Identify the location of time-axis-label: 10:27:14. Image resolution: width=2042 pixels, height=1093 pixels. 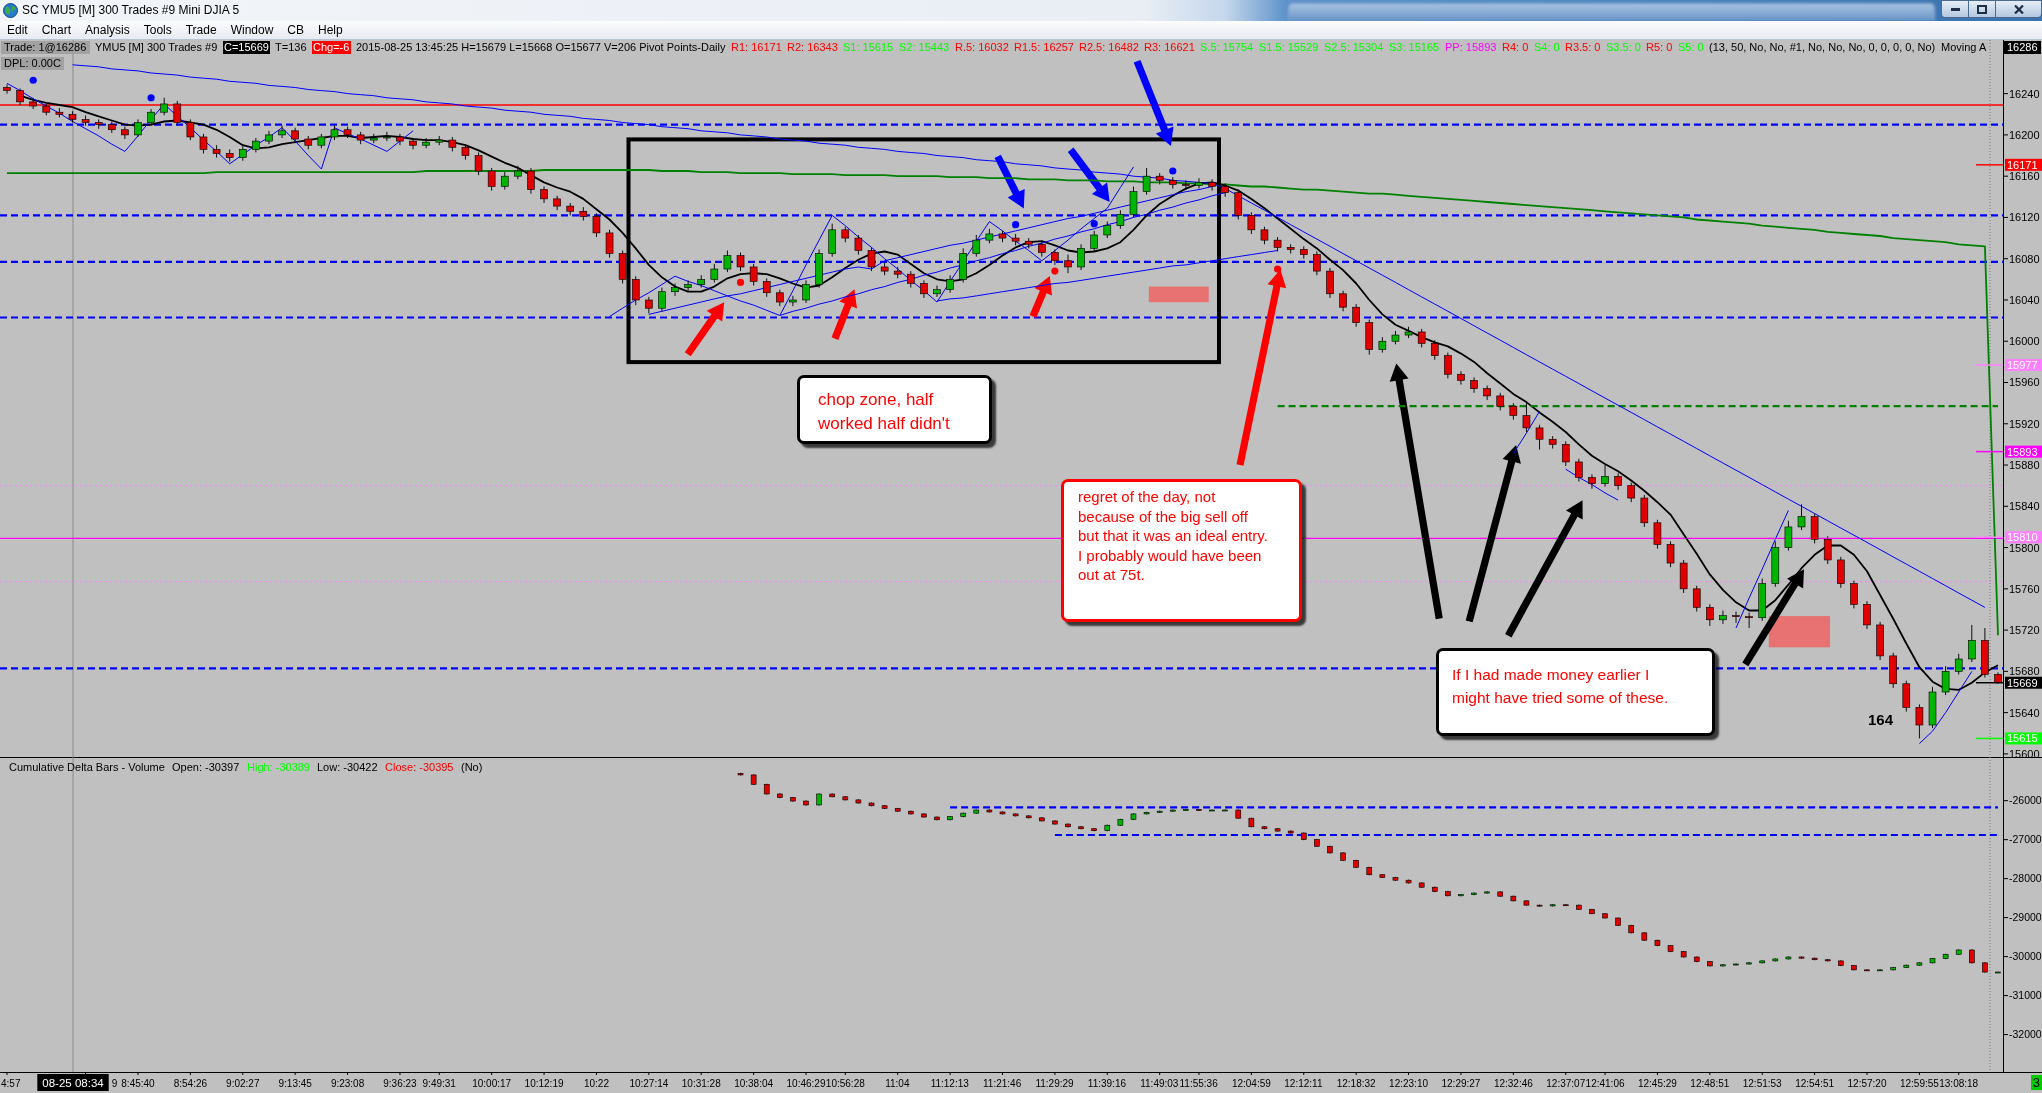
(649, 1083).